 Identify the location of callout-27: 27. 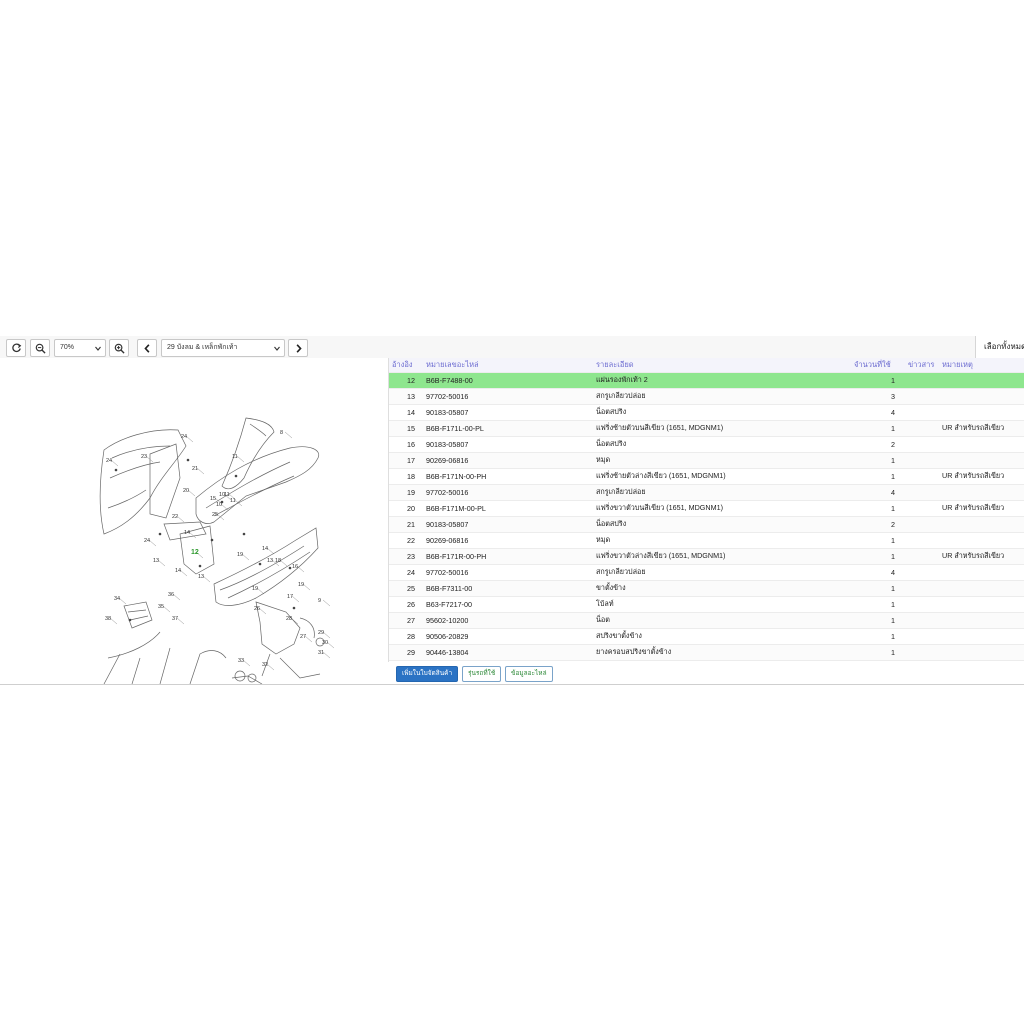
(303, 637).